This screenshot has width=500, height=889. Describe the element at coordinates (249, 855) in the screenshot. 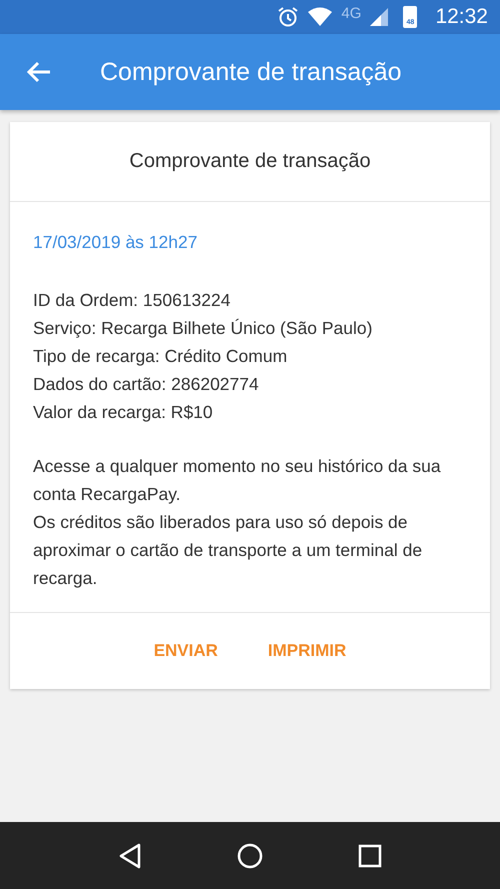

I see `home-icon` at that location.